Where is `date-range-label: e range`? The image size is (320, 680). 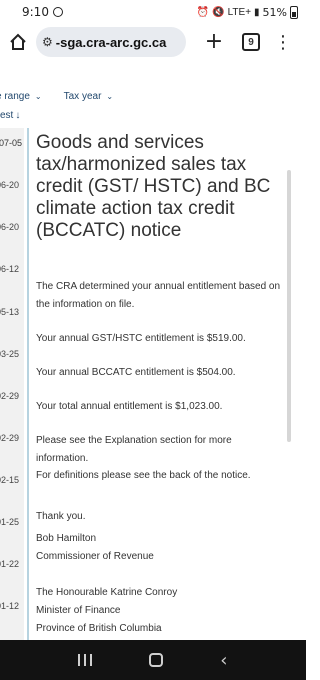 date-range-label: e range is located at coordinates (15, 96).